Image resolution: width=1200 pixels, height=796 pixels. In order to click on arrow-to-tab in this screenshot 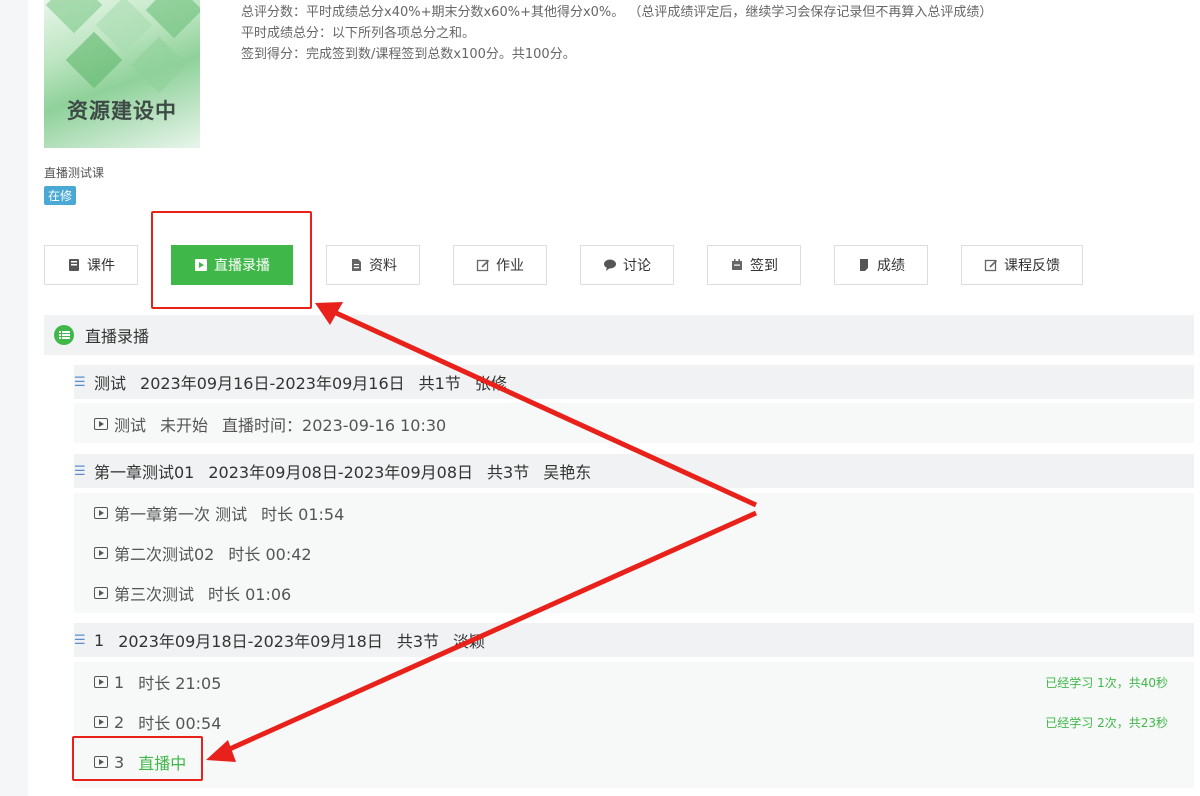, I will do `click(539, 406)`.